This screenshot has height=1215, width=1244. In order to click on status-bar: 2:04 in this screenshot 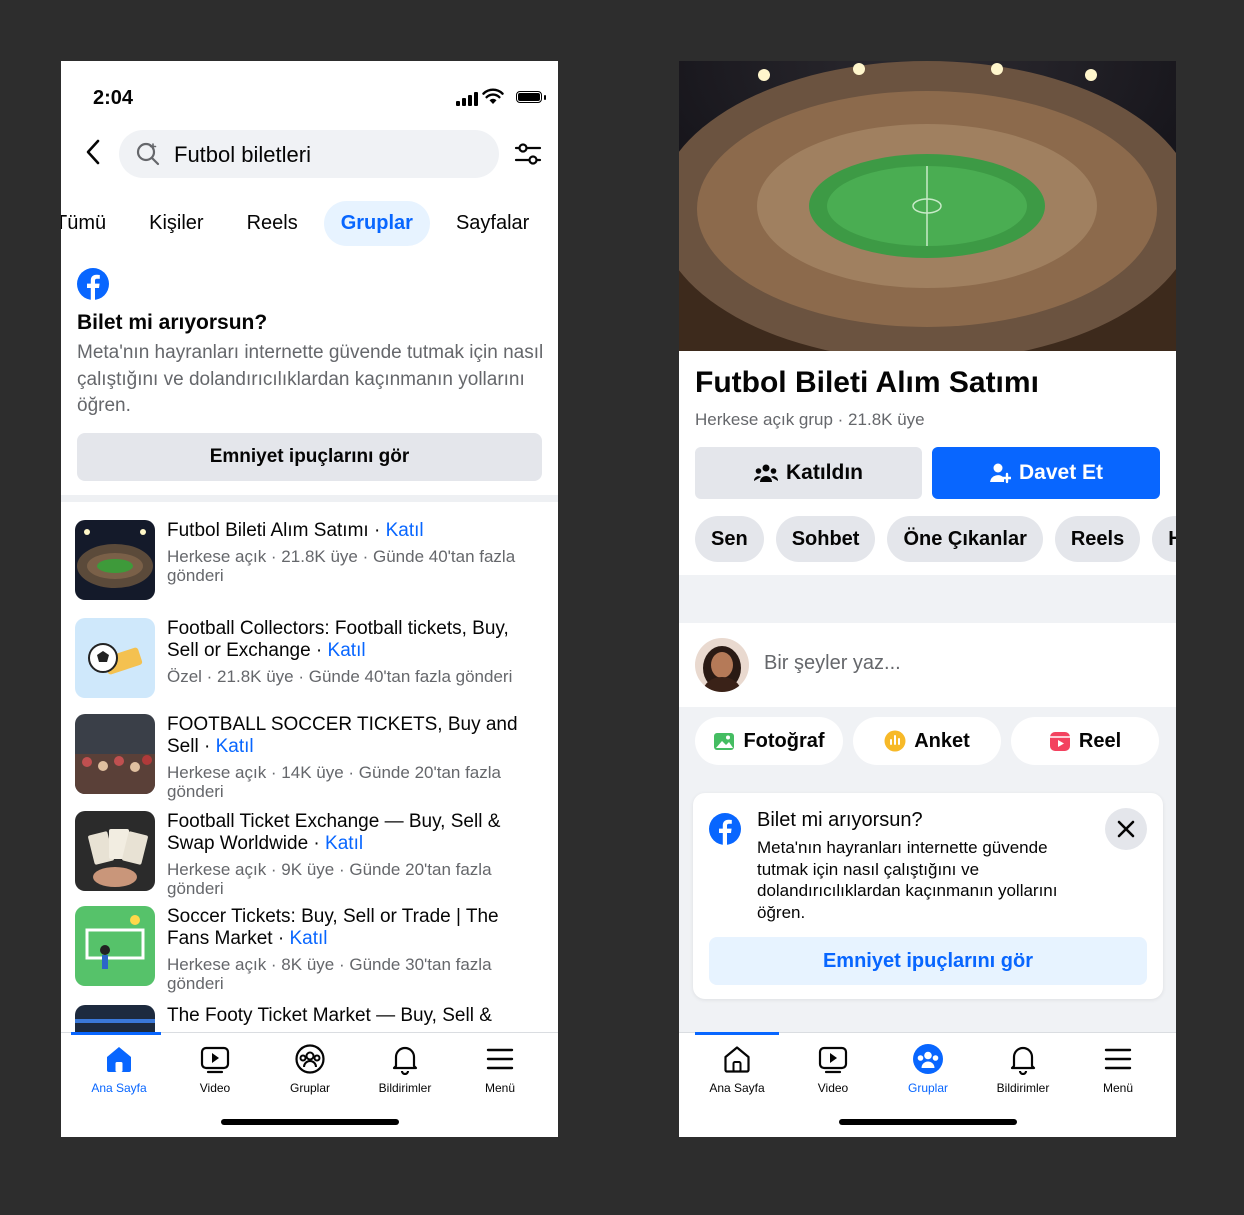, I will do `click(309, 91)`.